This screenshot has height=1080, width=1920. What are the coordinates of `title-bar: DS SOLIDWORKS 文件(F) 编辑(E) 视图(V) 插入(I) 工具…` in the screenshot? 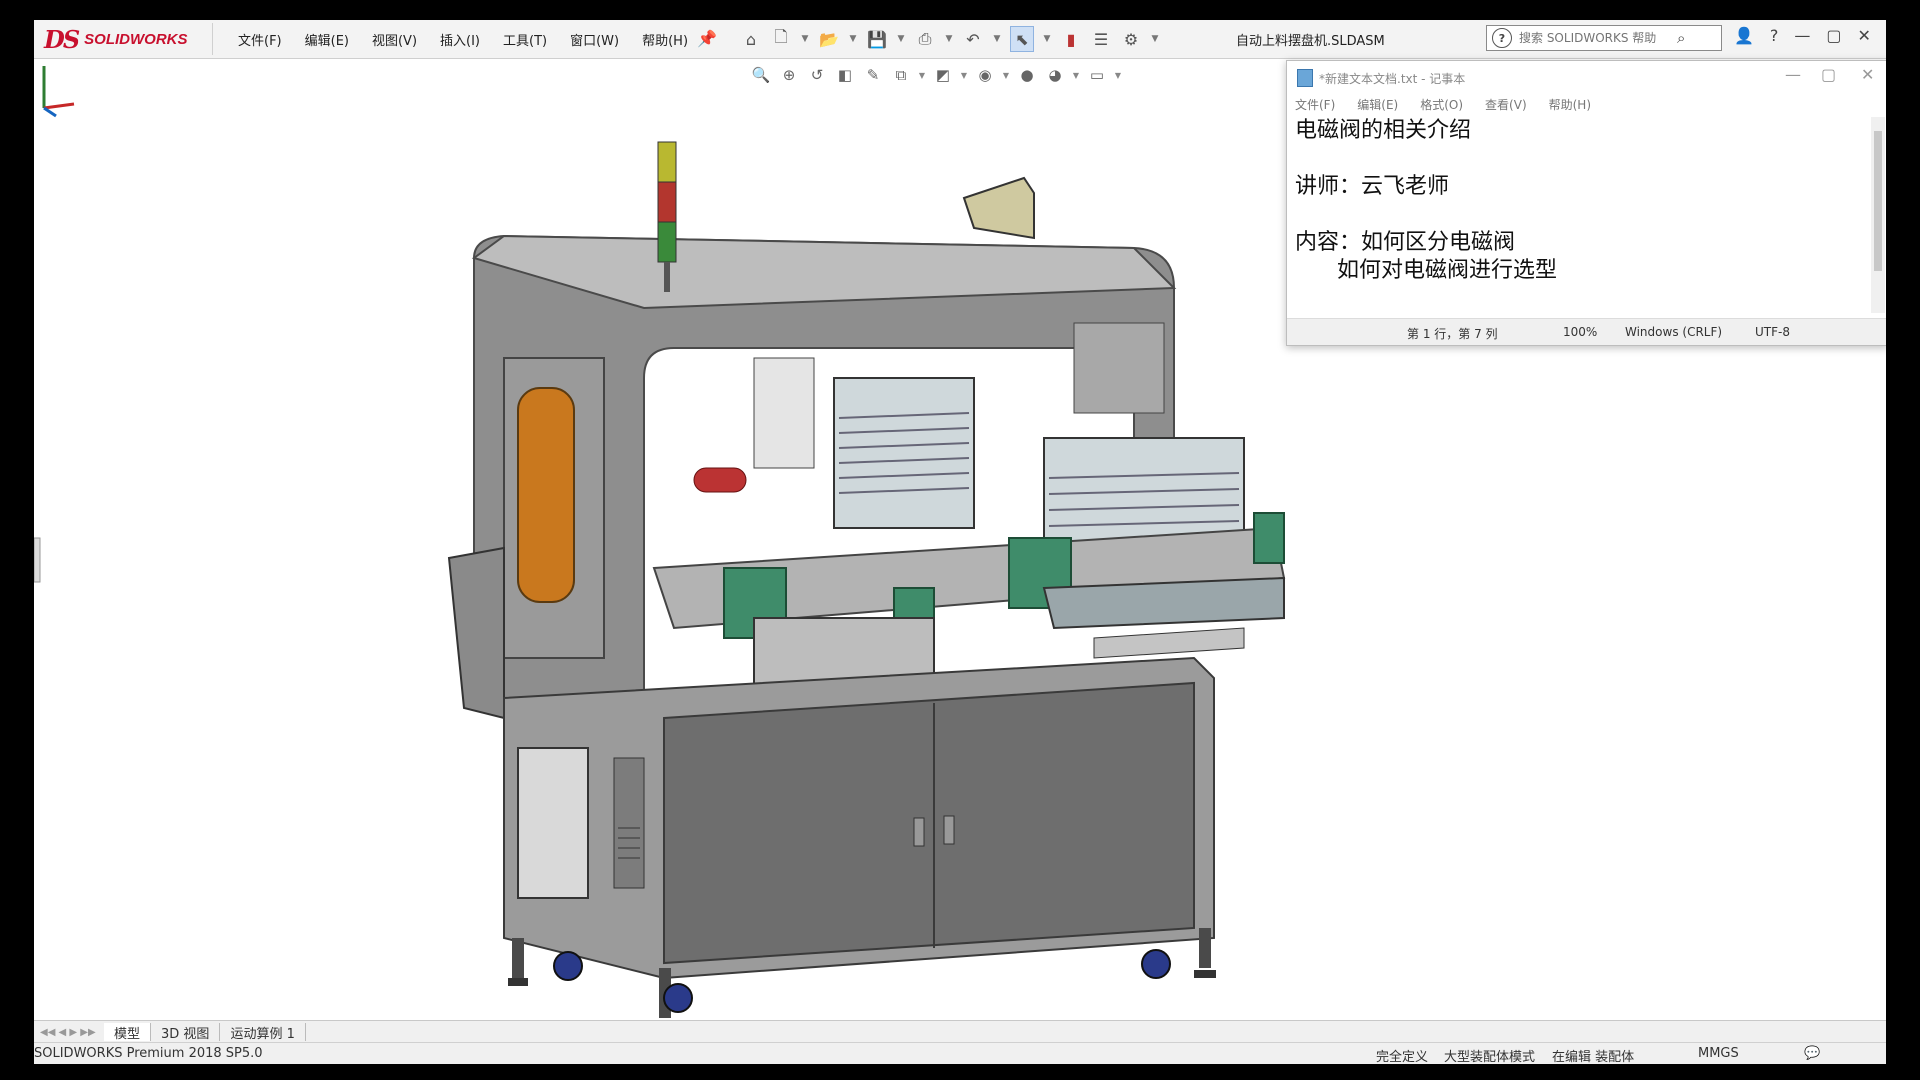 It's located at (960, 39).